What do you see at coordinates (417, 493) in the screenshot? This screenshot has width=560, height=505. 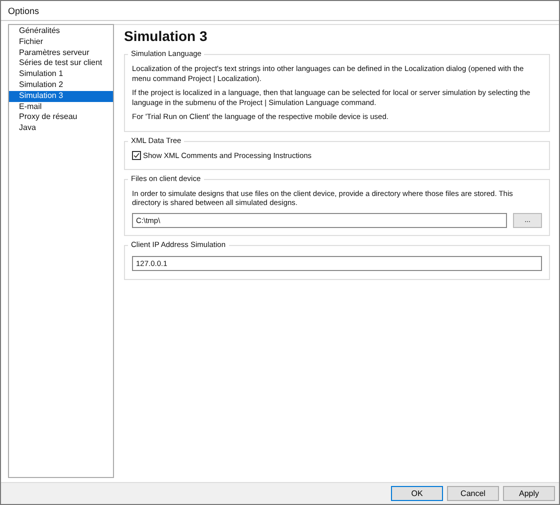 I see `dialog-button: OK` at bounding box center [417, 493].